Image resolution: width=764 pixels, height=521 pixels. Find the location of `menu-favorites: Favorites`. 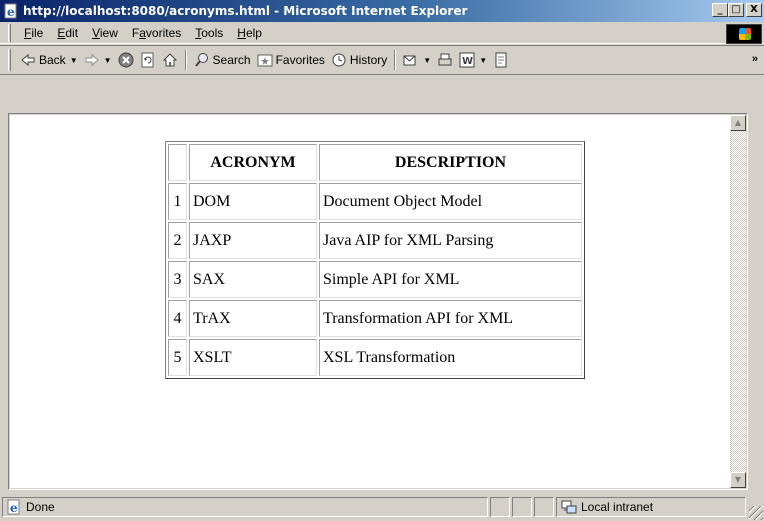

menu-favorites: Favorites is located at coordinates (156, 33).